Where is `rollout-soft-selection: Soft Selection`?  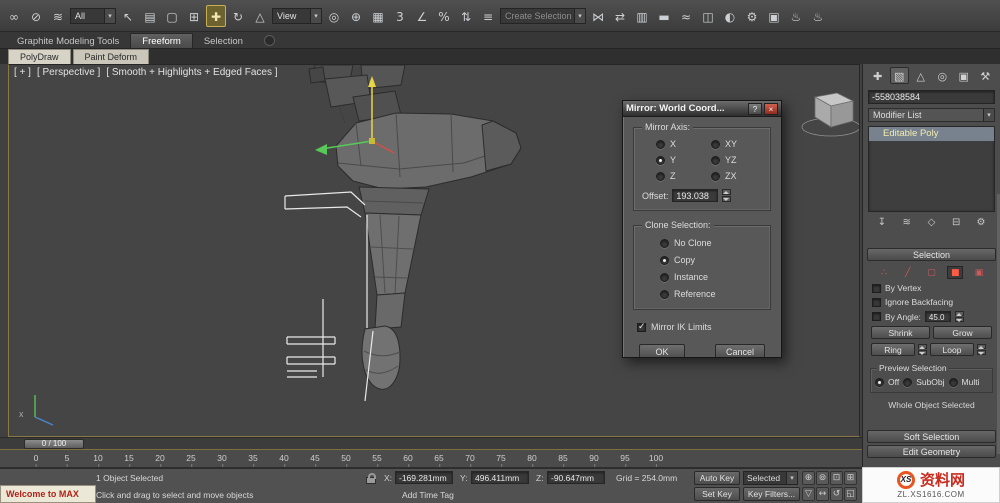 rollout-soft-selection: Soft Selection is located at coordinates (931, 436).